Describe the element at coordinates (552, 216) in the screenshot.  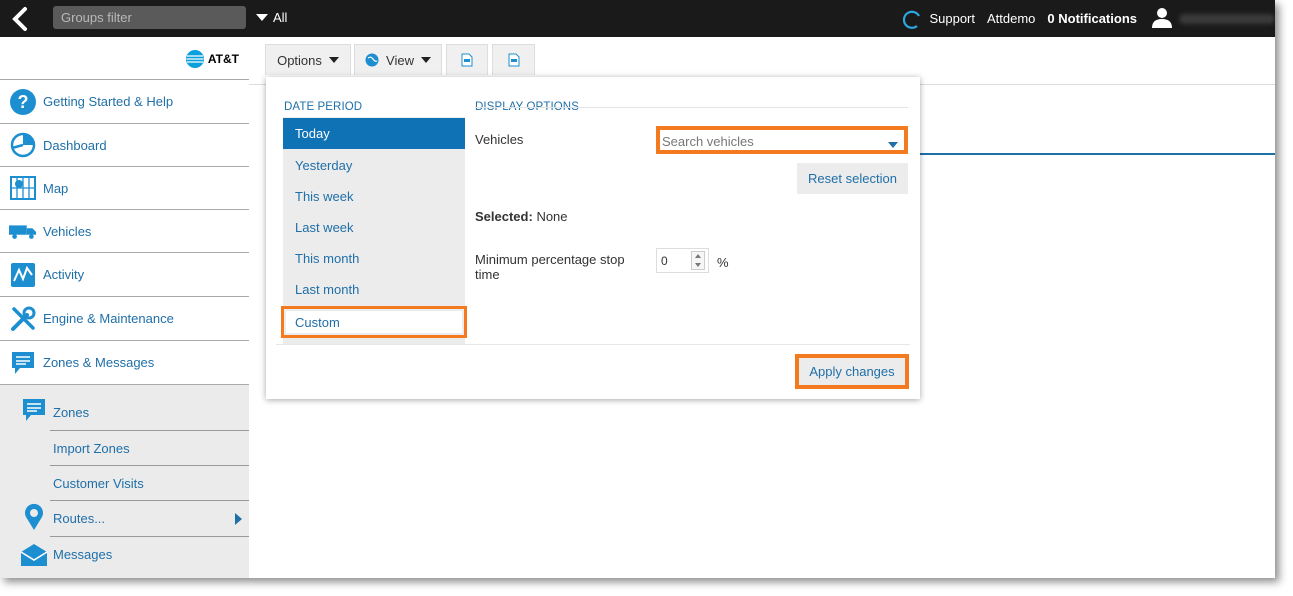
I see `selected-value: None` at that location.